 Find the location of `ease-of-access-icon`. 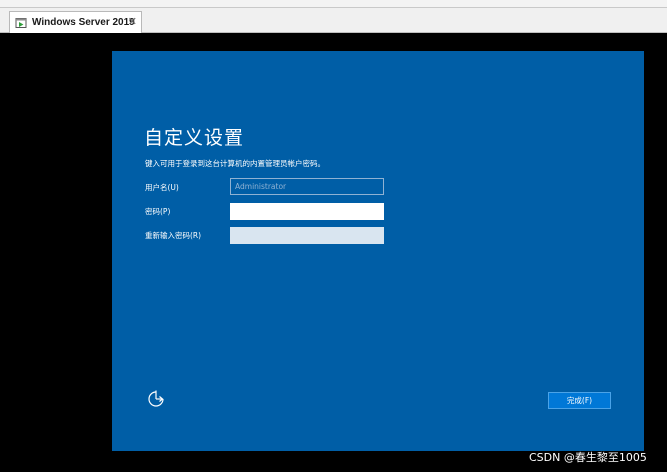

ease-of-access-icon is located at coordinates (156, 399).